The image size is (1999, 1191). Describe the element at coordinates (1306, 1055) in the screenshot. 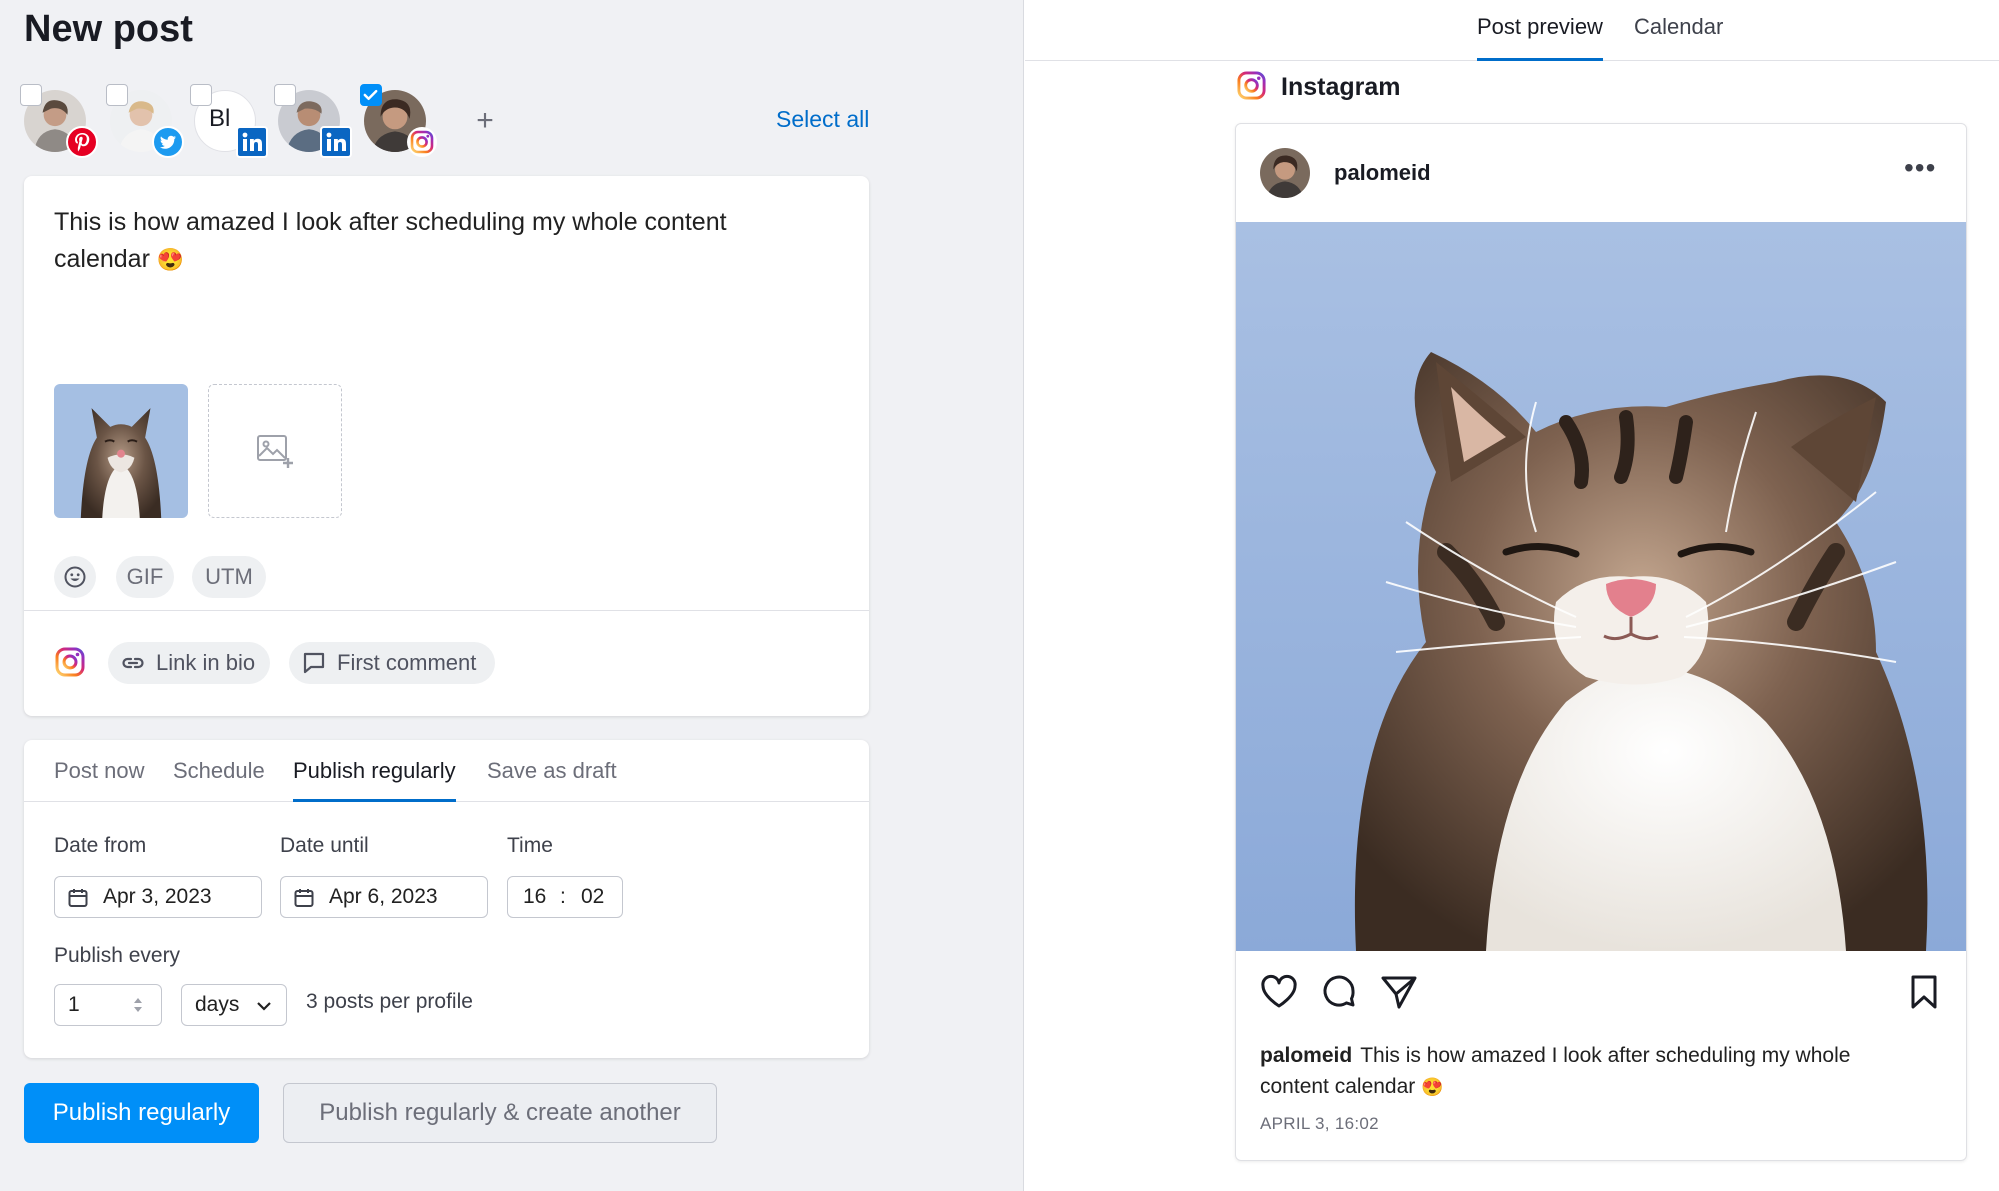

I see `caption-username: palomeid` at that location.